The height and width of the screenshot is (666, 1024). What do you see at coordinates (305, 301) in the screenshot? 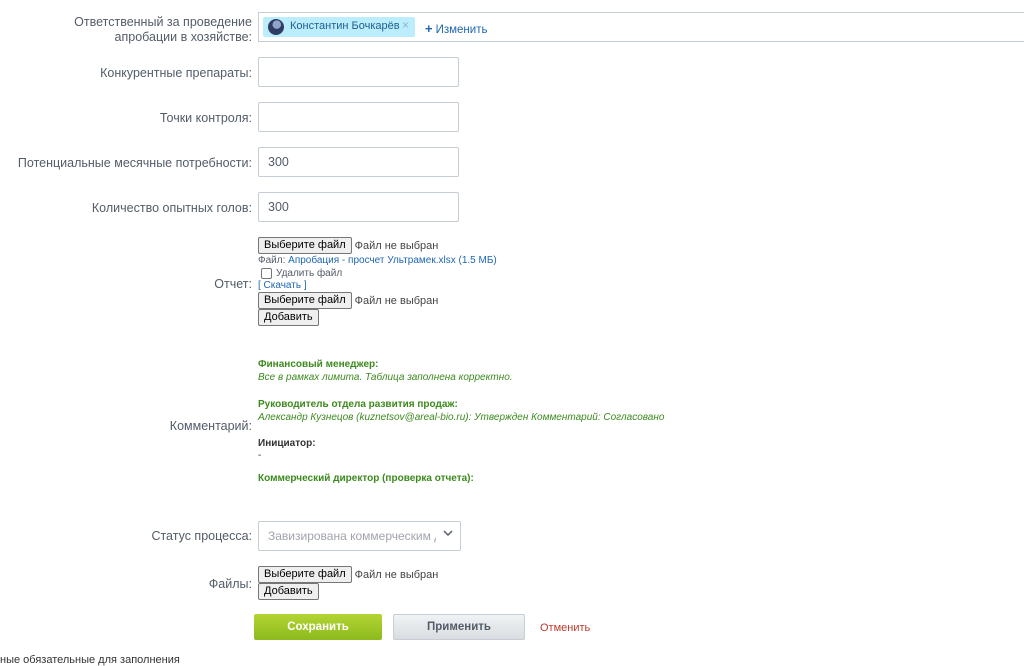
I see `report-choose-file-button-2: Выберите файл` at bounding box center [305, 301].